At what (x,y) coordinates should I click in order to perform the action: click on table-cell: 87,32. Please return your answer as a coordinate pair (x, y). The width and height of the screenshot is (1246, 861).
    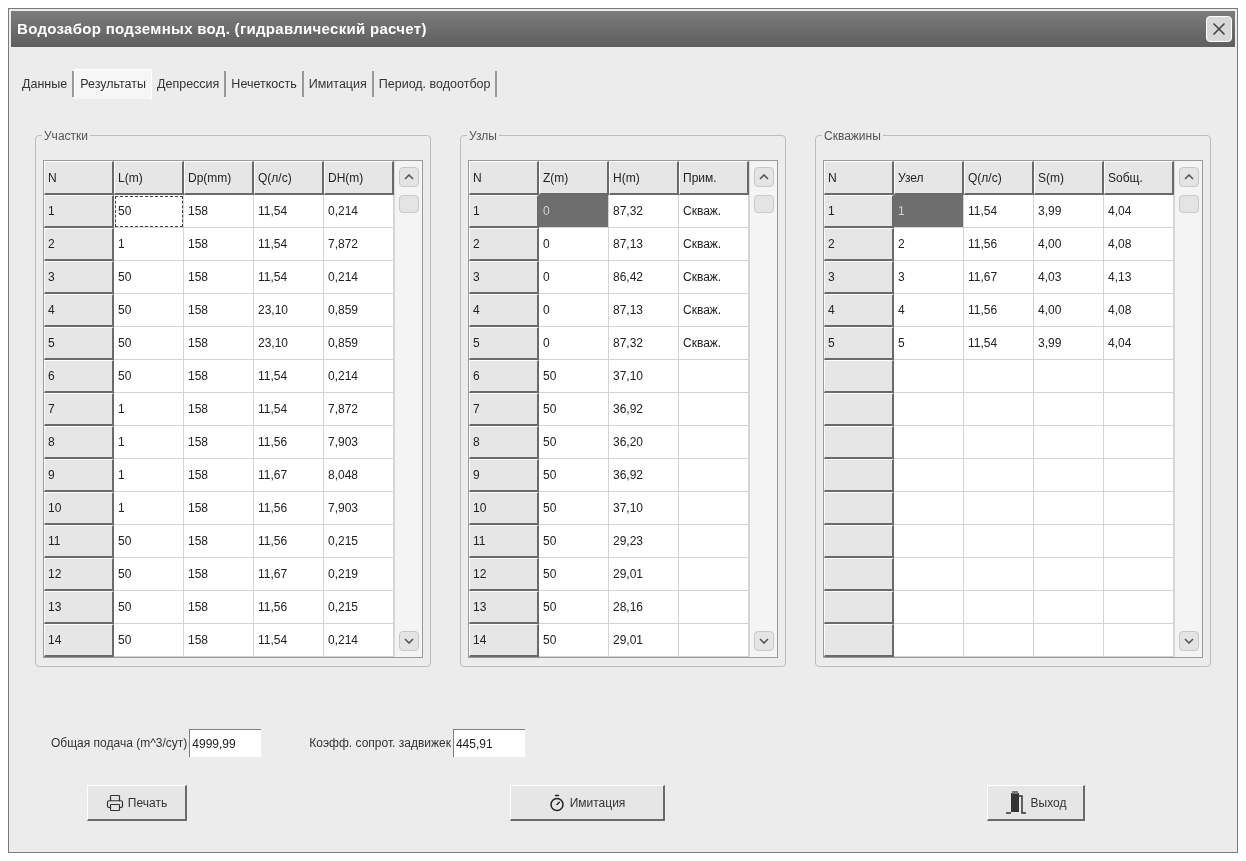
    Looking at the image, I should click on (644, 343).